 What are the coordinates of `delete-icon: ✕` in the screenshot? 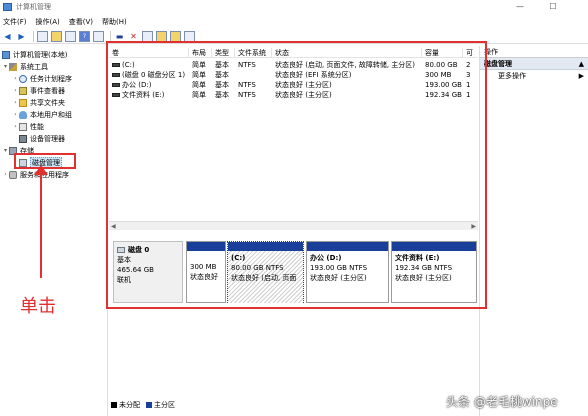 It's located at (133, 36).